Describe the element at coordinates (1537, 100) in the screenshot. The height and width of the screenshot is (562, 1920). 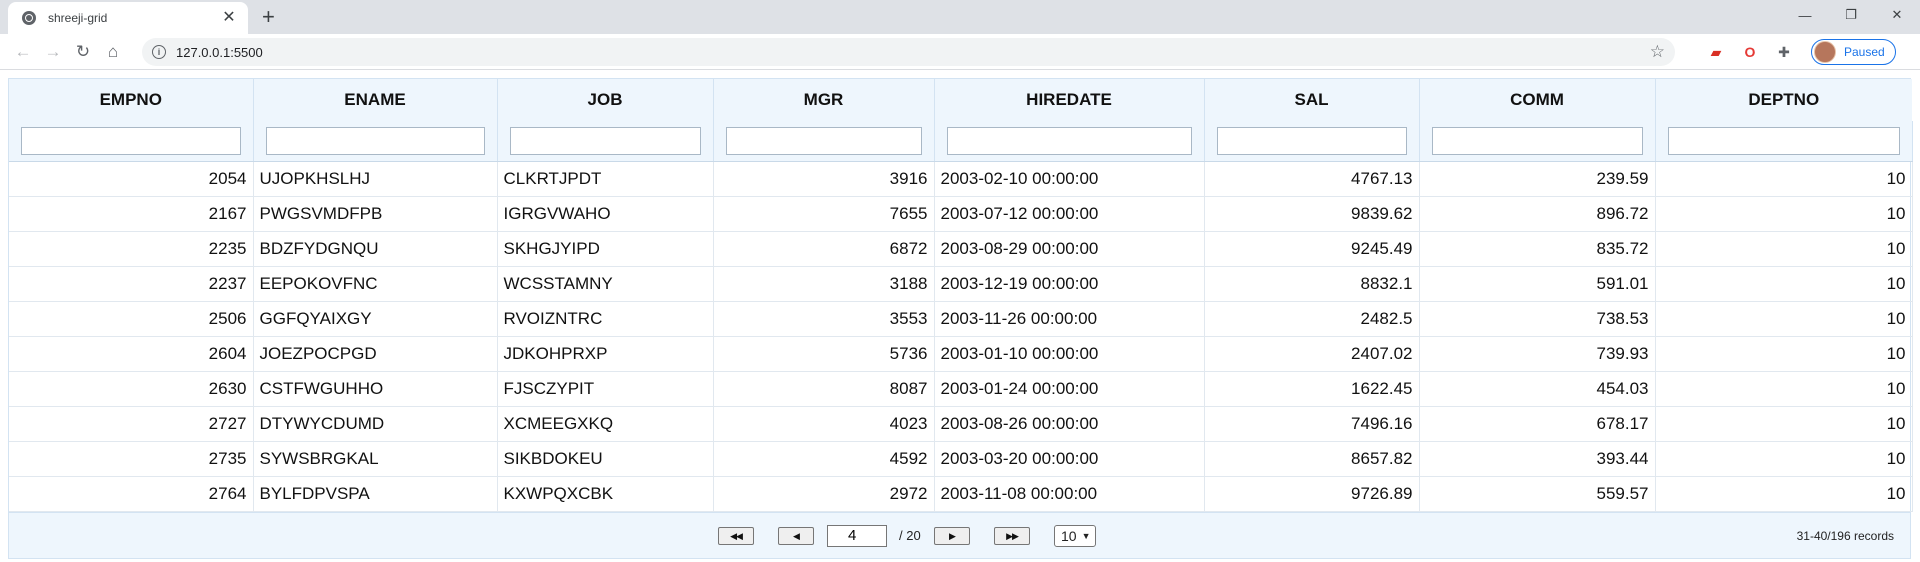
I see `column-header-comm: COMM` at that location.